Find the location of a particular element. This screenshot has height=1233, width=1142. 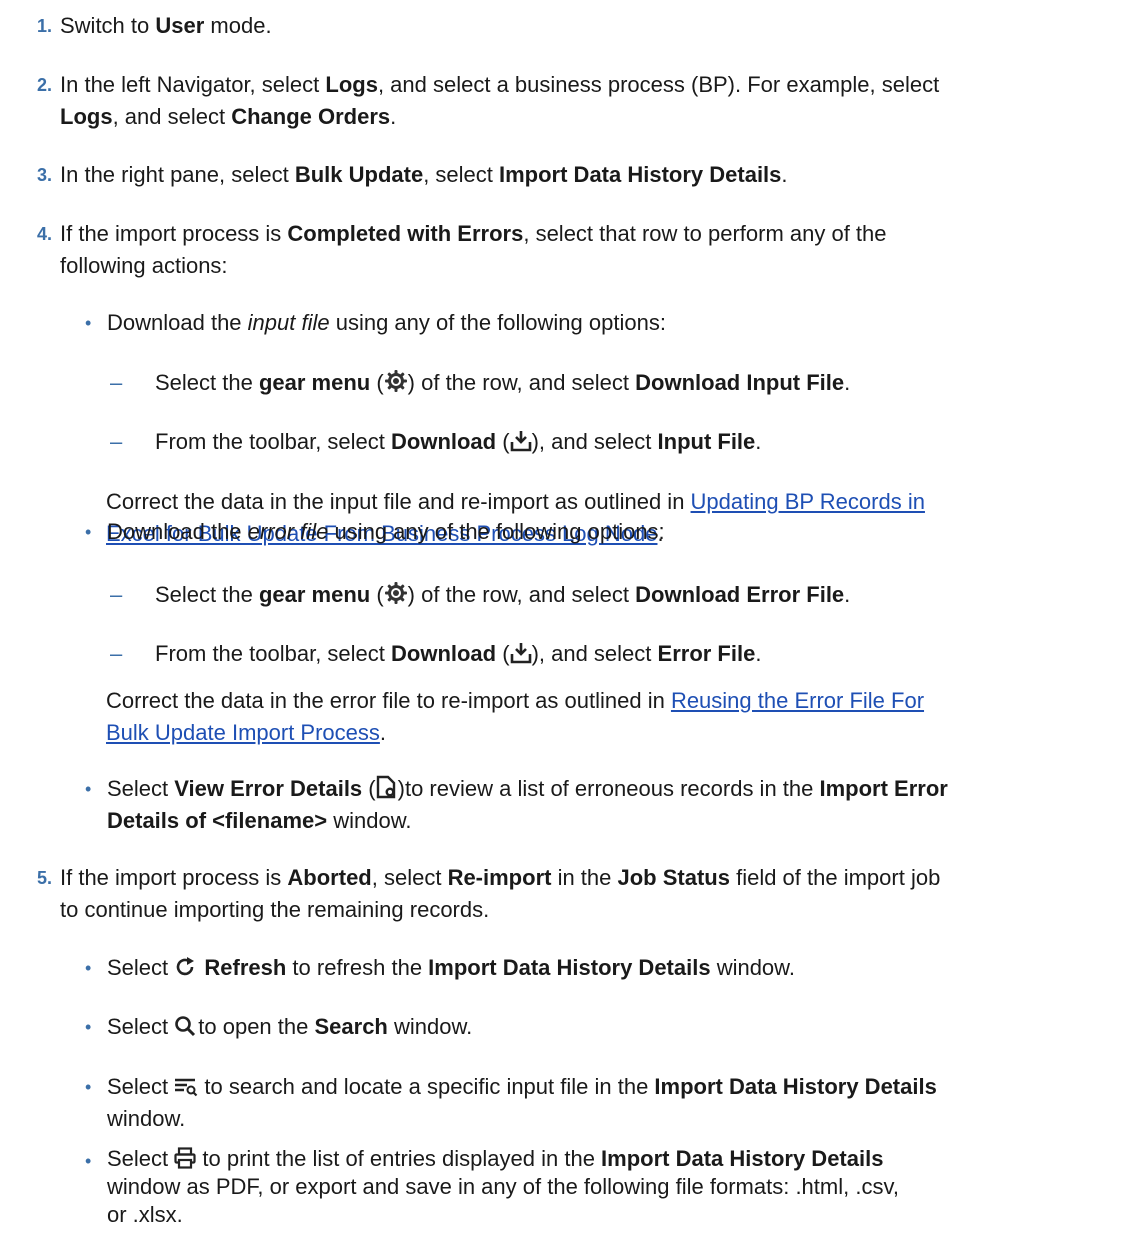

step-number: 1. is located at coordinates (45, 26).